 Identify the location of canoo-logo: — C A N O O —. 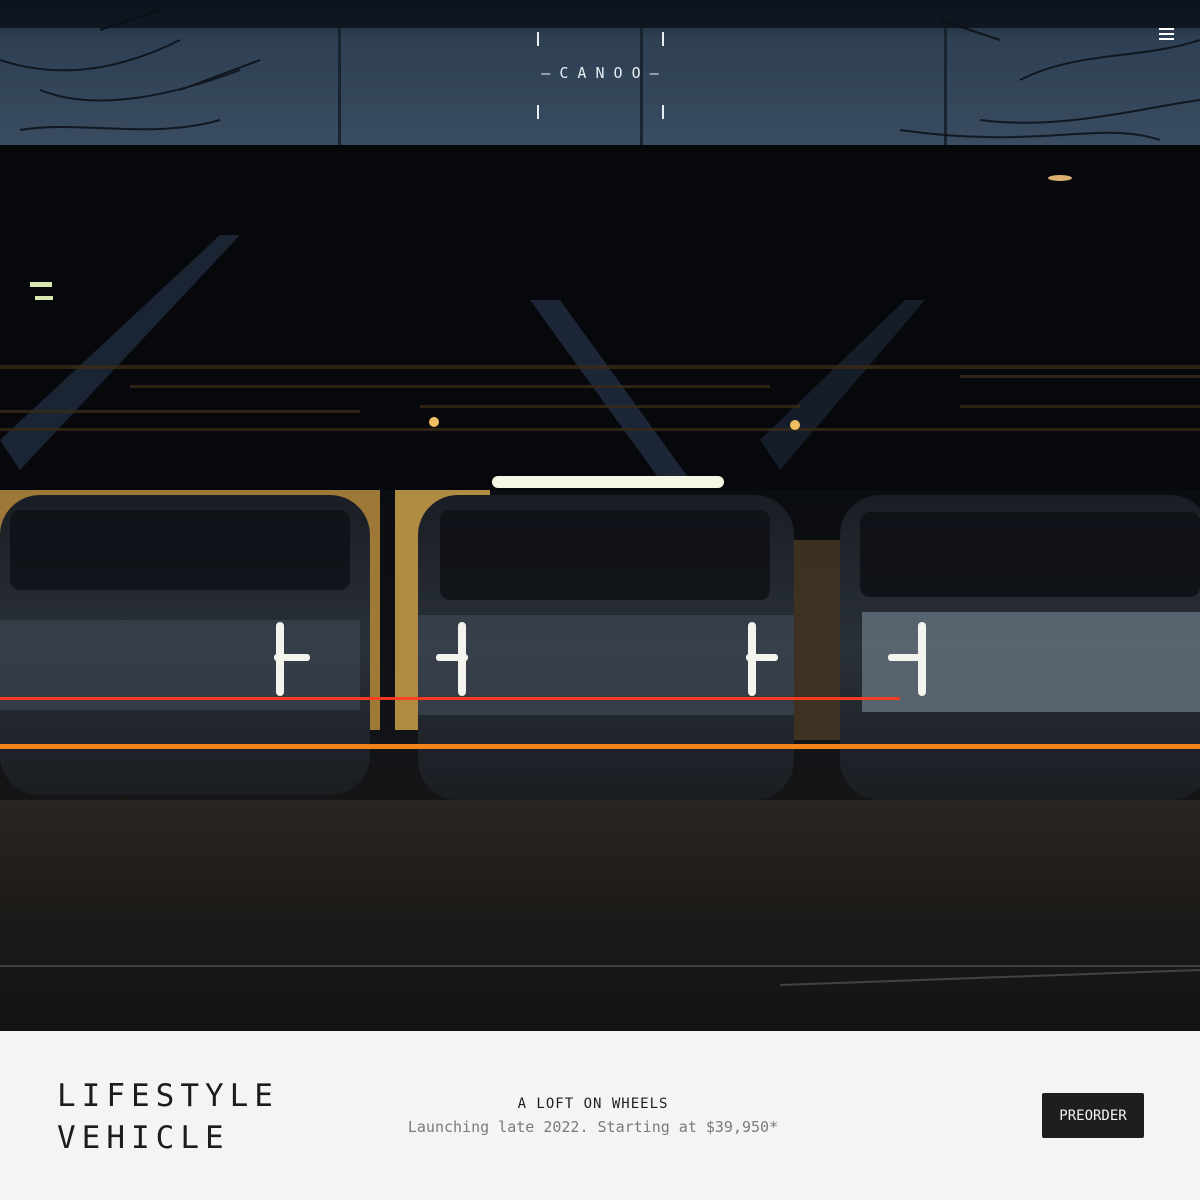
(600, 76).